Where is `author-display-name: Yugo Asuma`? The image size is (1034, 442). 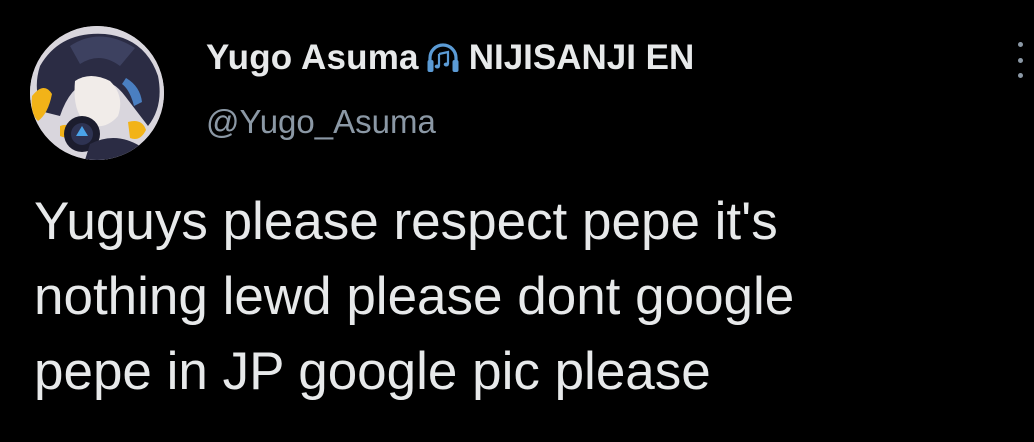
author-display-name: Yugo Asuma is located at coordinates (312, 58).